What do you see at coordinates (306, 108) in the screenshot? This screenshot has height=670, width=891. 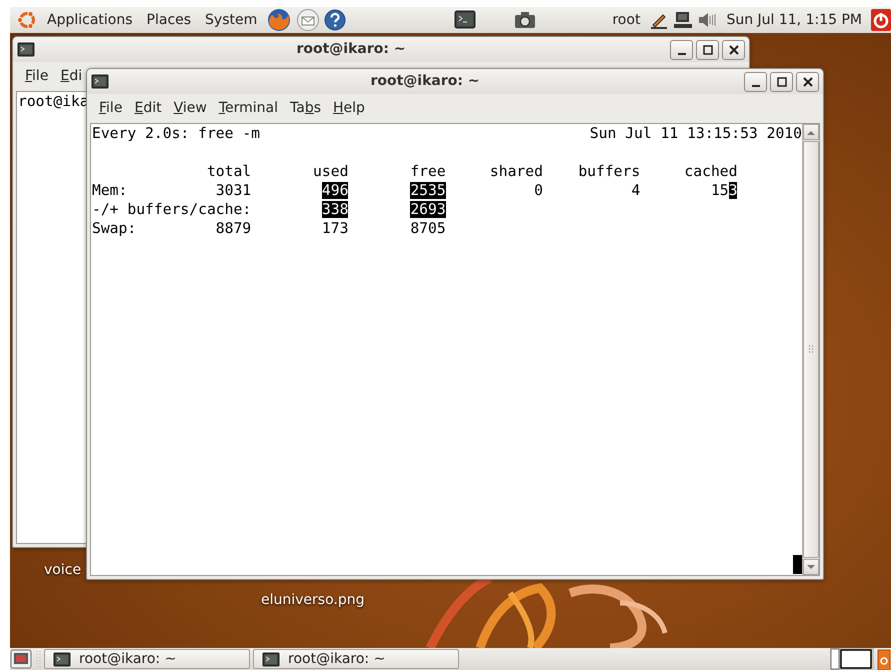 I see `menu-item: Tabs` at bounding box center [306, 108].